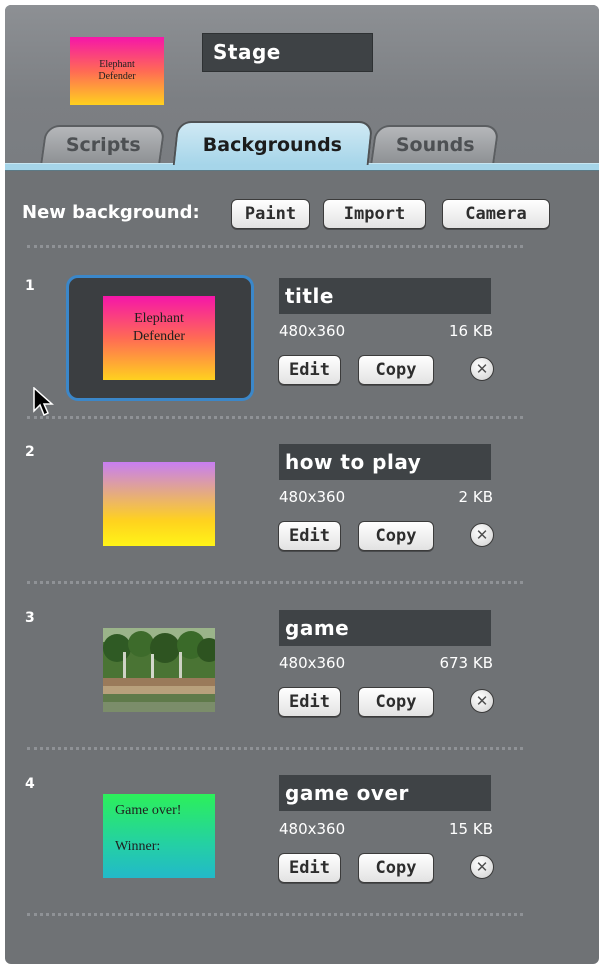 The width and height of the screenshot is (602, 967). What do you see at coordinates (270, 214) in the screenshot?
I see `paint-button: Paint` at bounding box center [270, 214].